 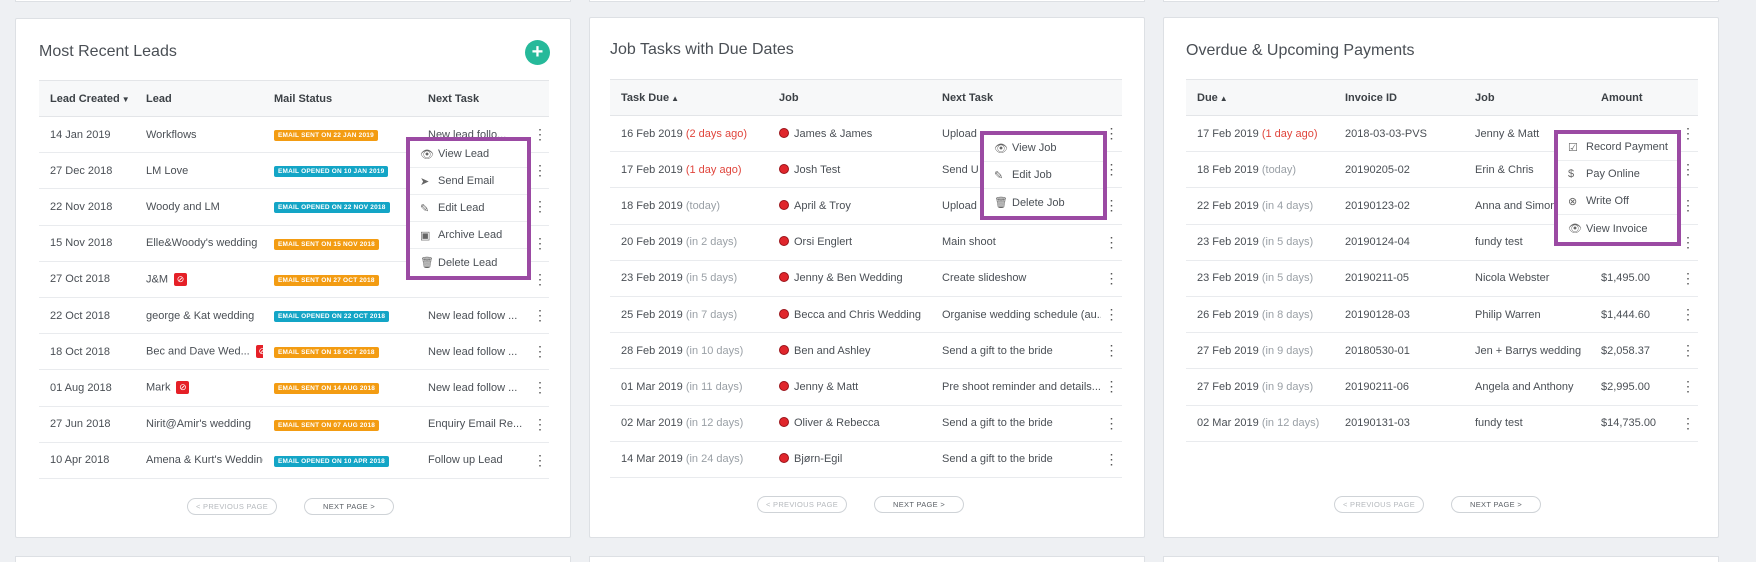 I want to click on lead-name-cell: Amena & Kurt's Wedding, so click(x=199, y=460).